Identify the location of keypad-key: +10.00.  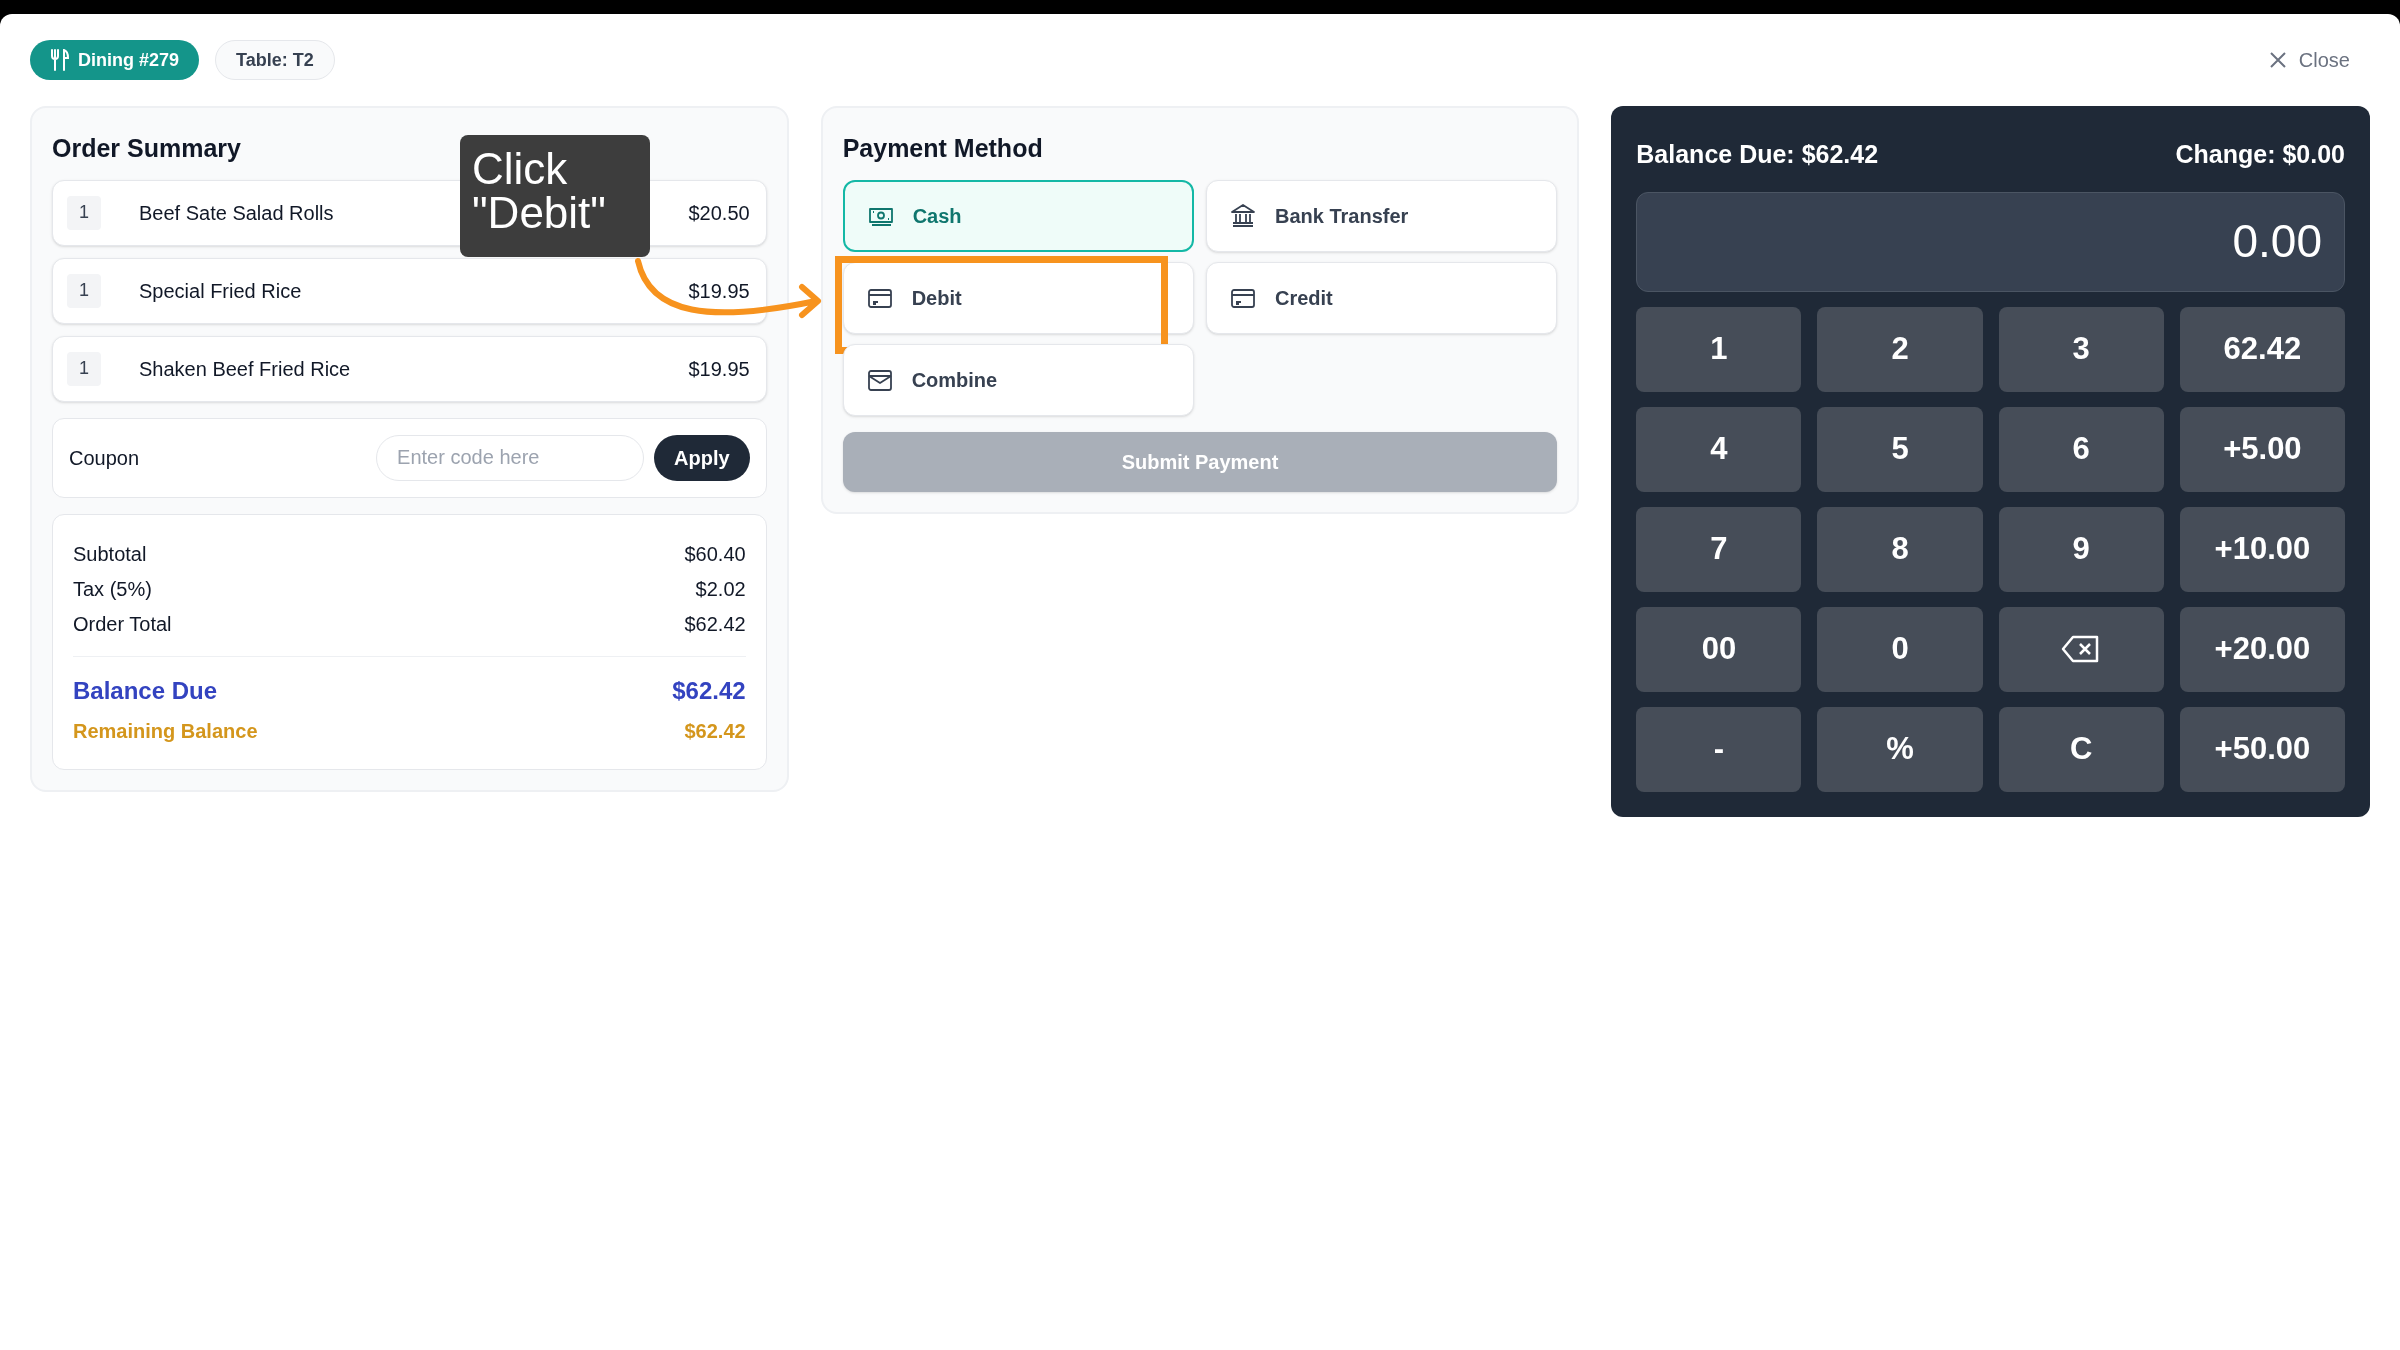
(2262, 549).